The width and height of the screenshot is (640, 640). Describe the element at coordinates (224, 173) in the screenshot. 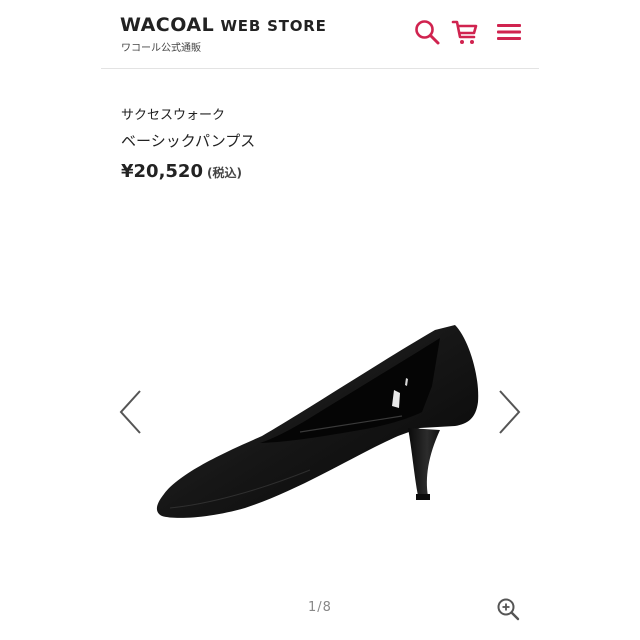

I see `tax-label: (税込)` at that location.